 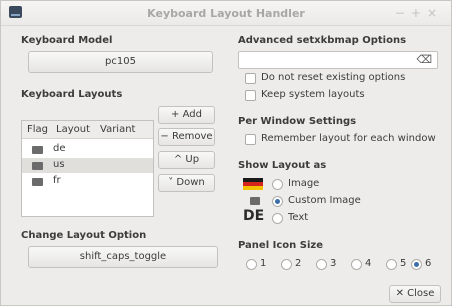 I want to click on icon-size-label-5: 5, so click(x=403, y=263).